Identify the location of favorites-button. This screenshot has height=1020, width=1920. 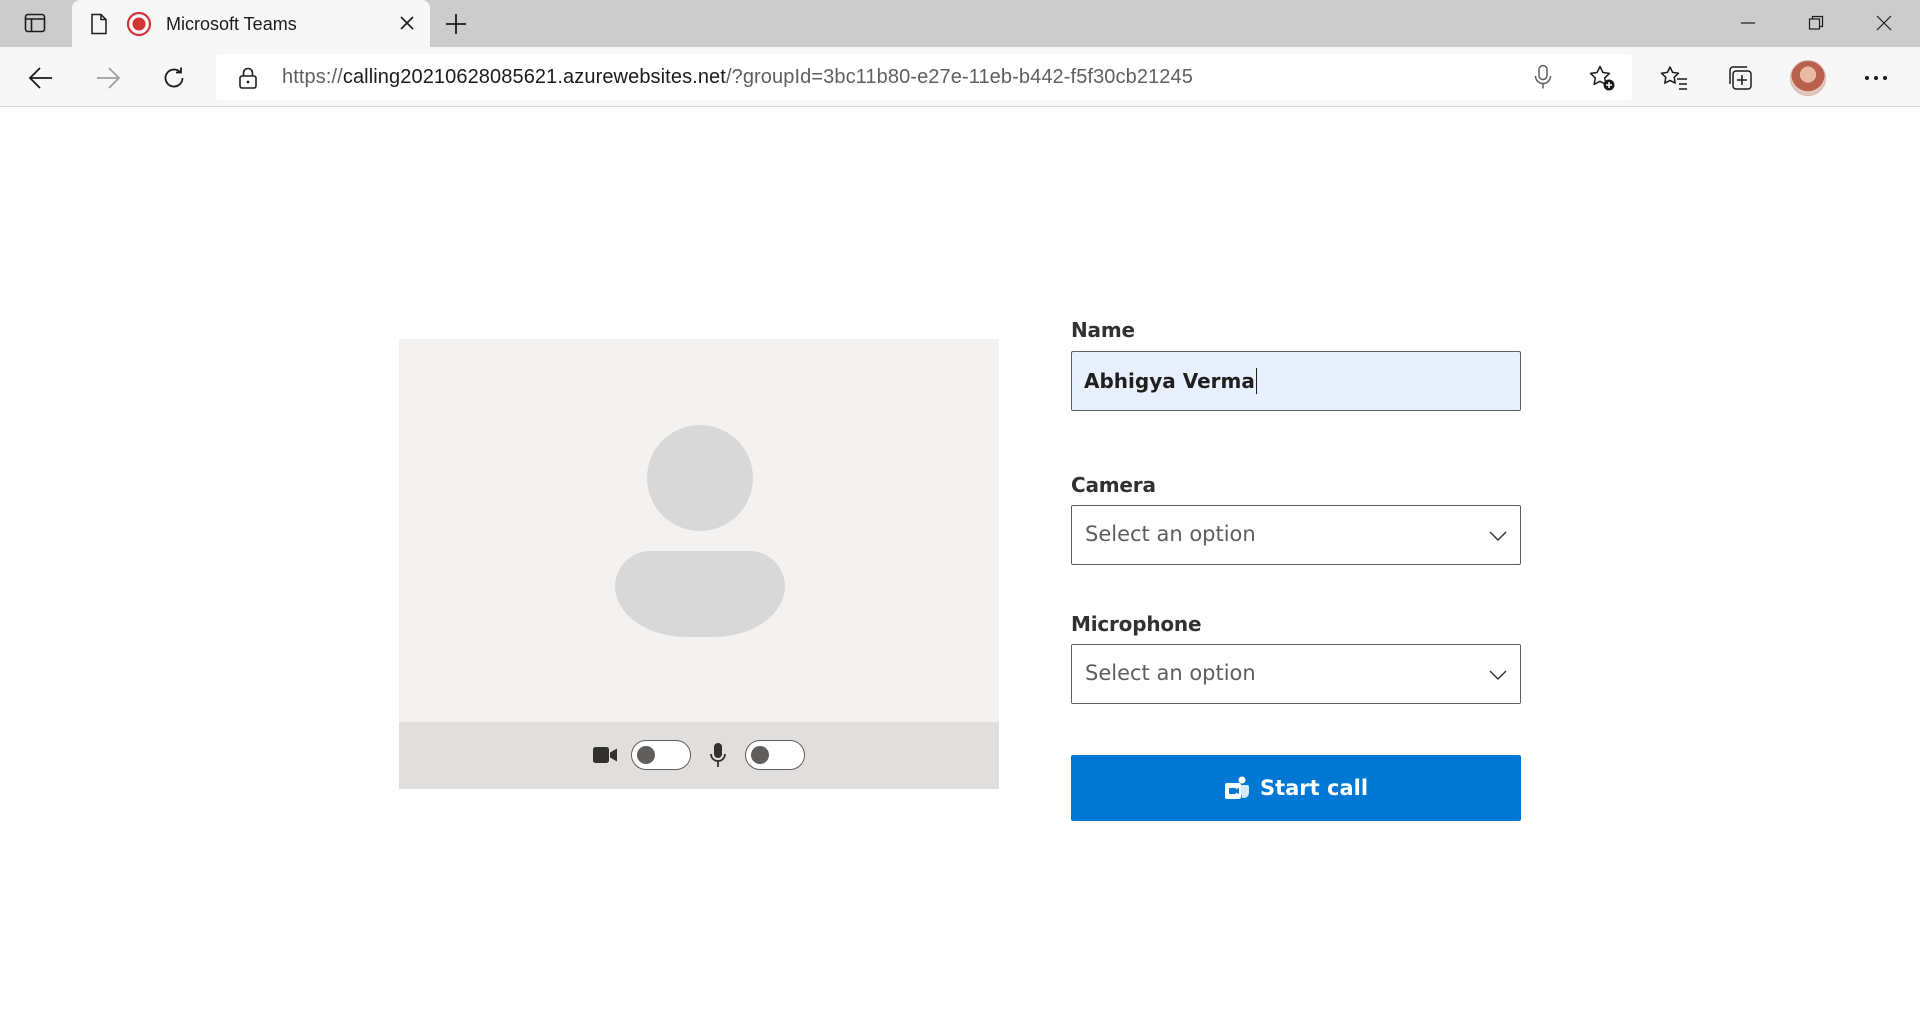
(1674, 78).